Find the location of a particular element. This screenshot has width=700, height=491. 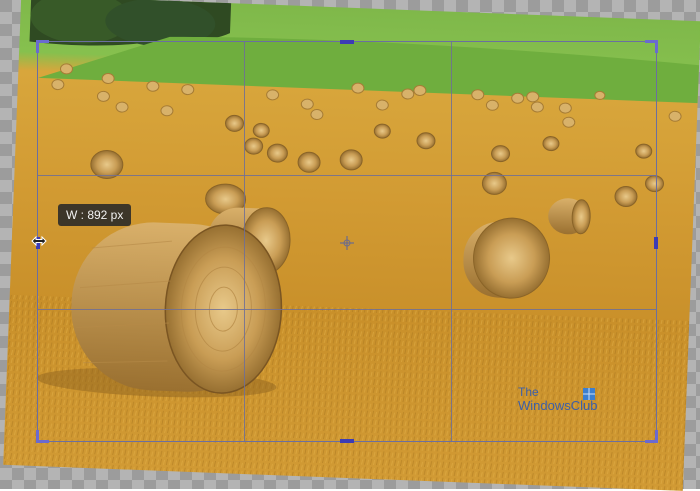

crop-center-crosshair-icon is located at coordinates (347, 243).